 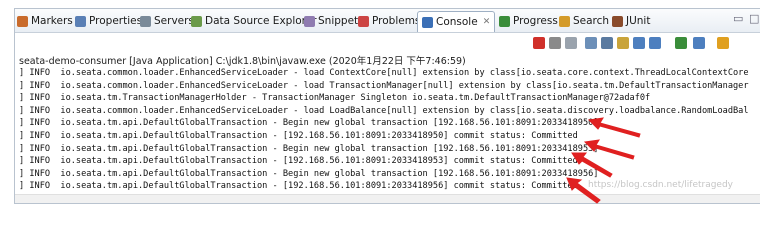 I want to click on annotation-arrows, so click(x=603, y=160).